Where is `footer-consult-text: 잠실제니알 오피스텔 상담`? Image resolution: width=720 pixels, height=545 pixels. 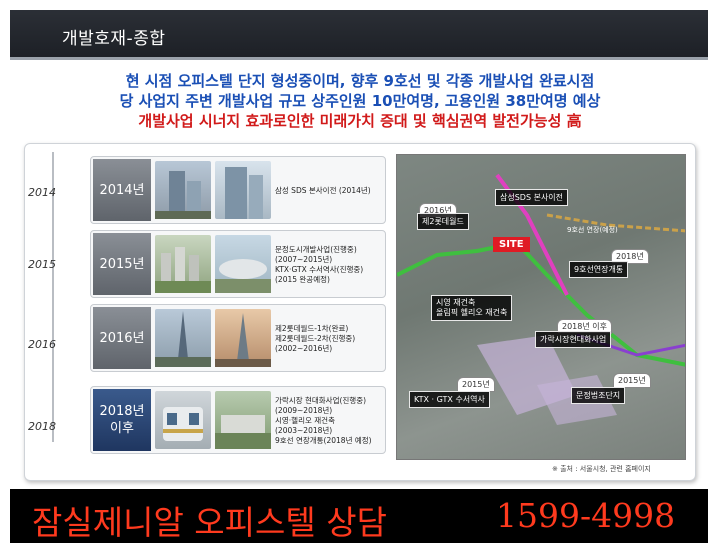 footer-consult-text: 잠실제니알 오피스텔 상담 is located at coordinates (209, 522).